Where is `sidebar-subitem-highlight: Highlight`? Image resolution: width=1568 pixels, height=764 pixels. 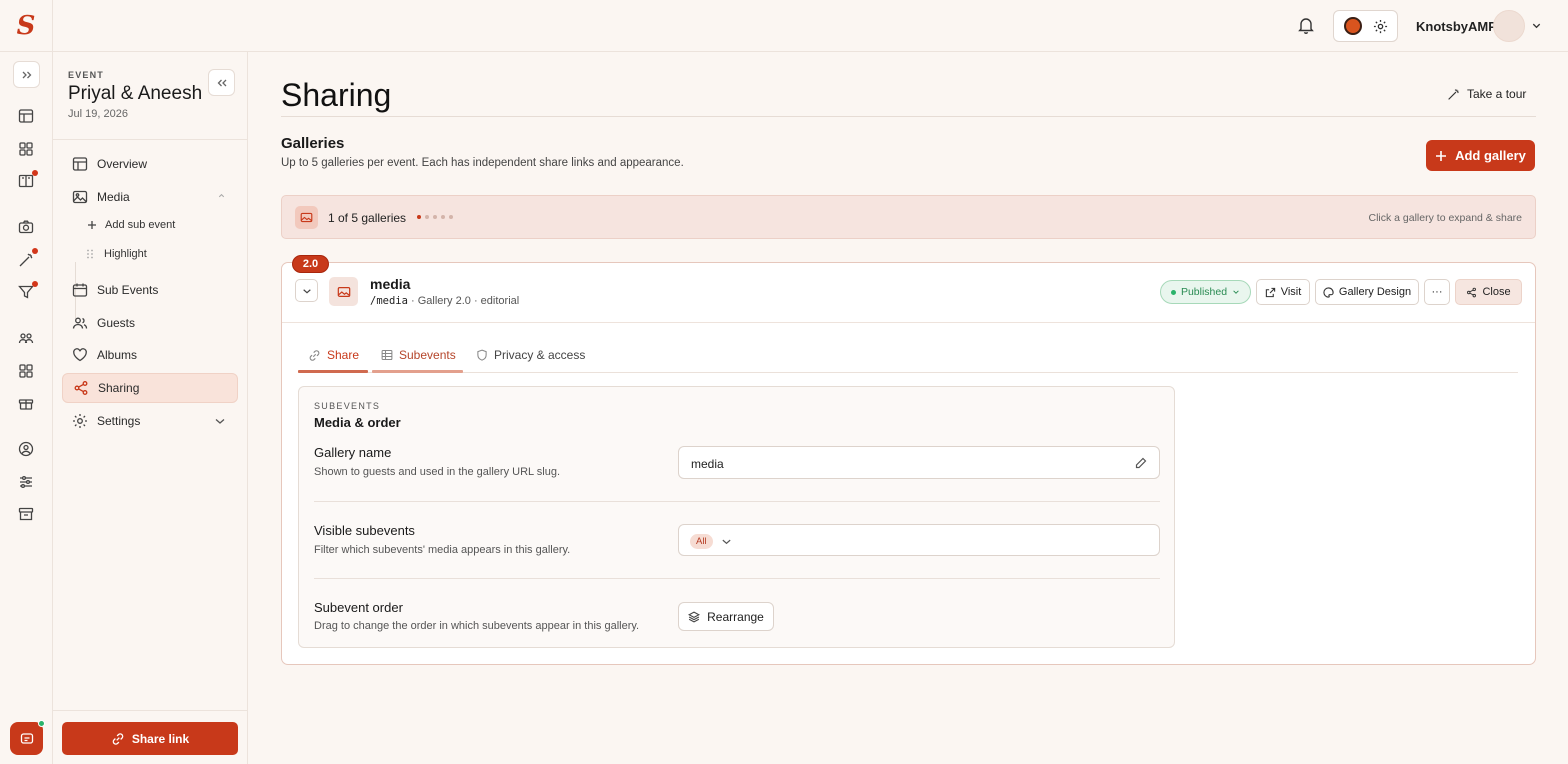
sidebar-subitem-highlight: Highlight is located at coordinates (117, 254).